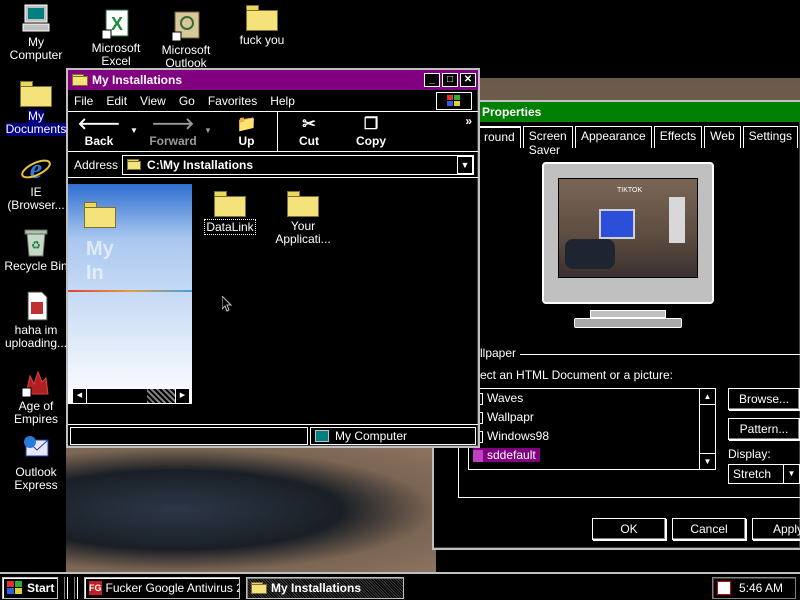  I want to click on apply-button: Apply, so click(776, 529).